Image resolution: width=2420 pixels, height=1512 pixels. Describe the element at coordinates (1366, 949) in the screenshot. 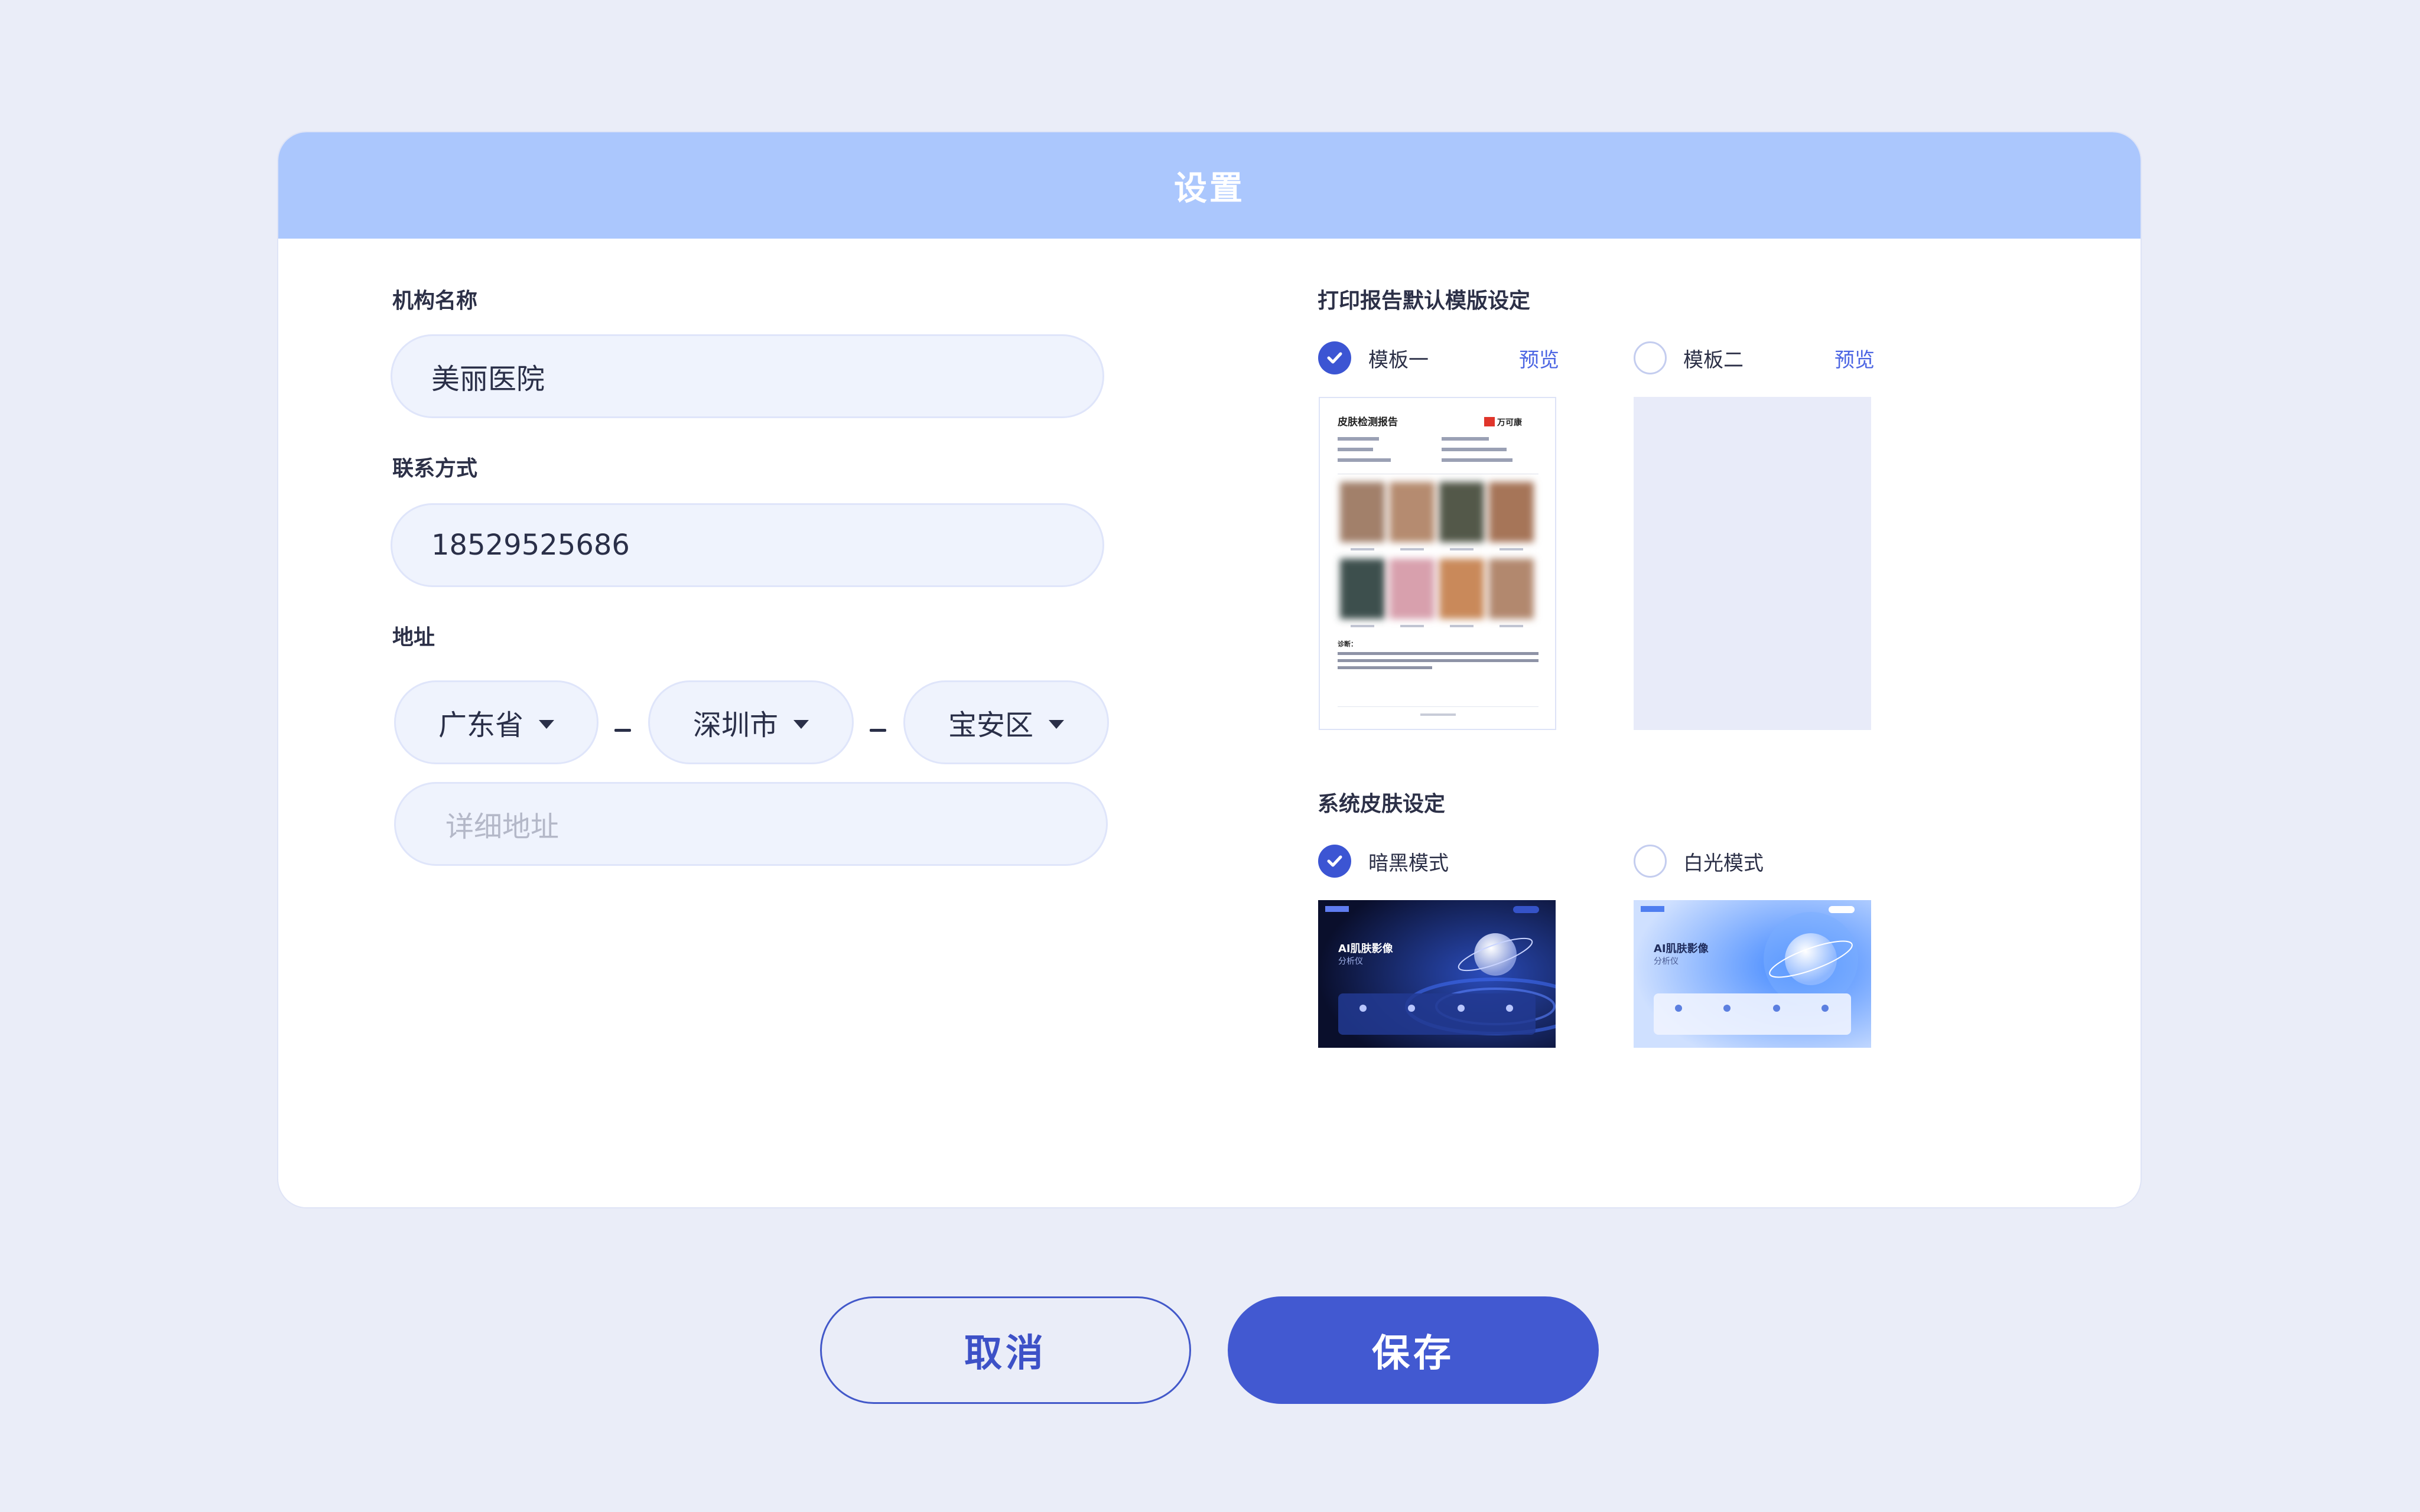

I see `dark-thumb-title: AI肌肤影像` at that location.